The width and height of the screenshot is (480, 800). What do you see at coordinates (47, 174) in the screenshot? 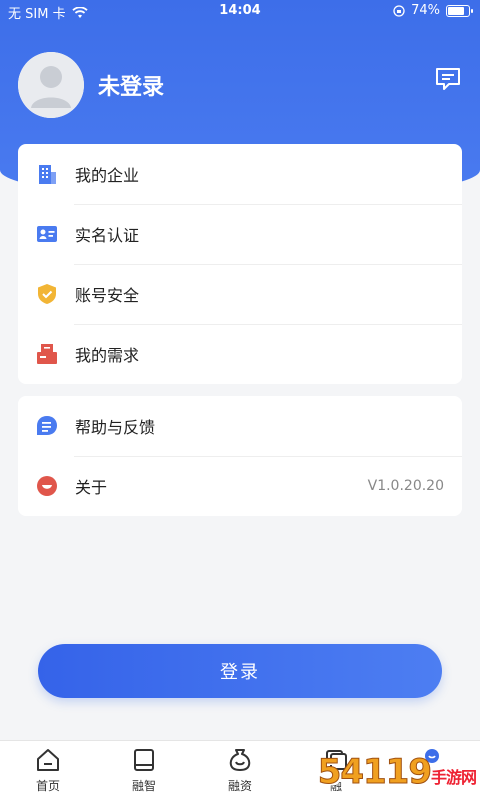
I see `building-icon` at bounding box center [47, 174].